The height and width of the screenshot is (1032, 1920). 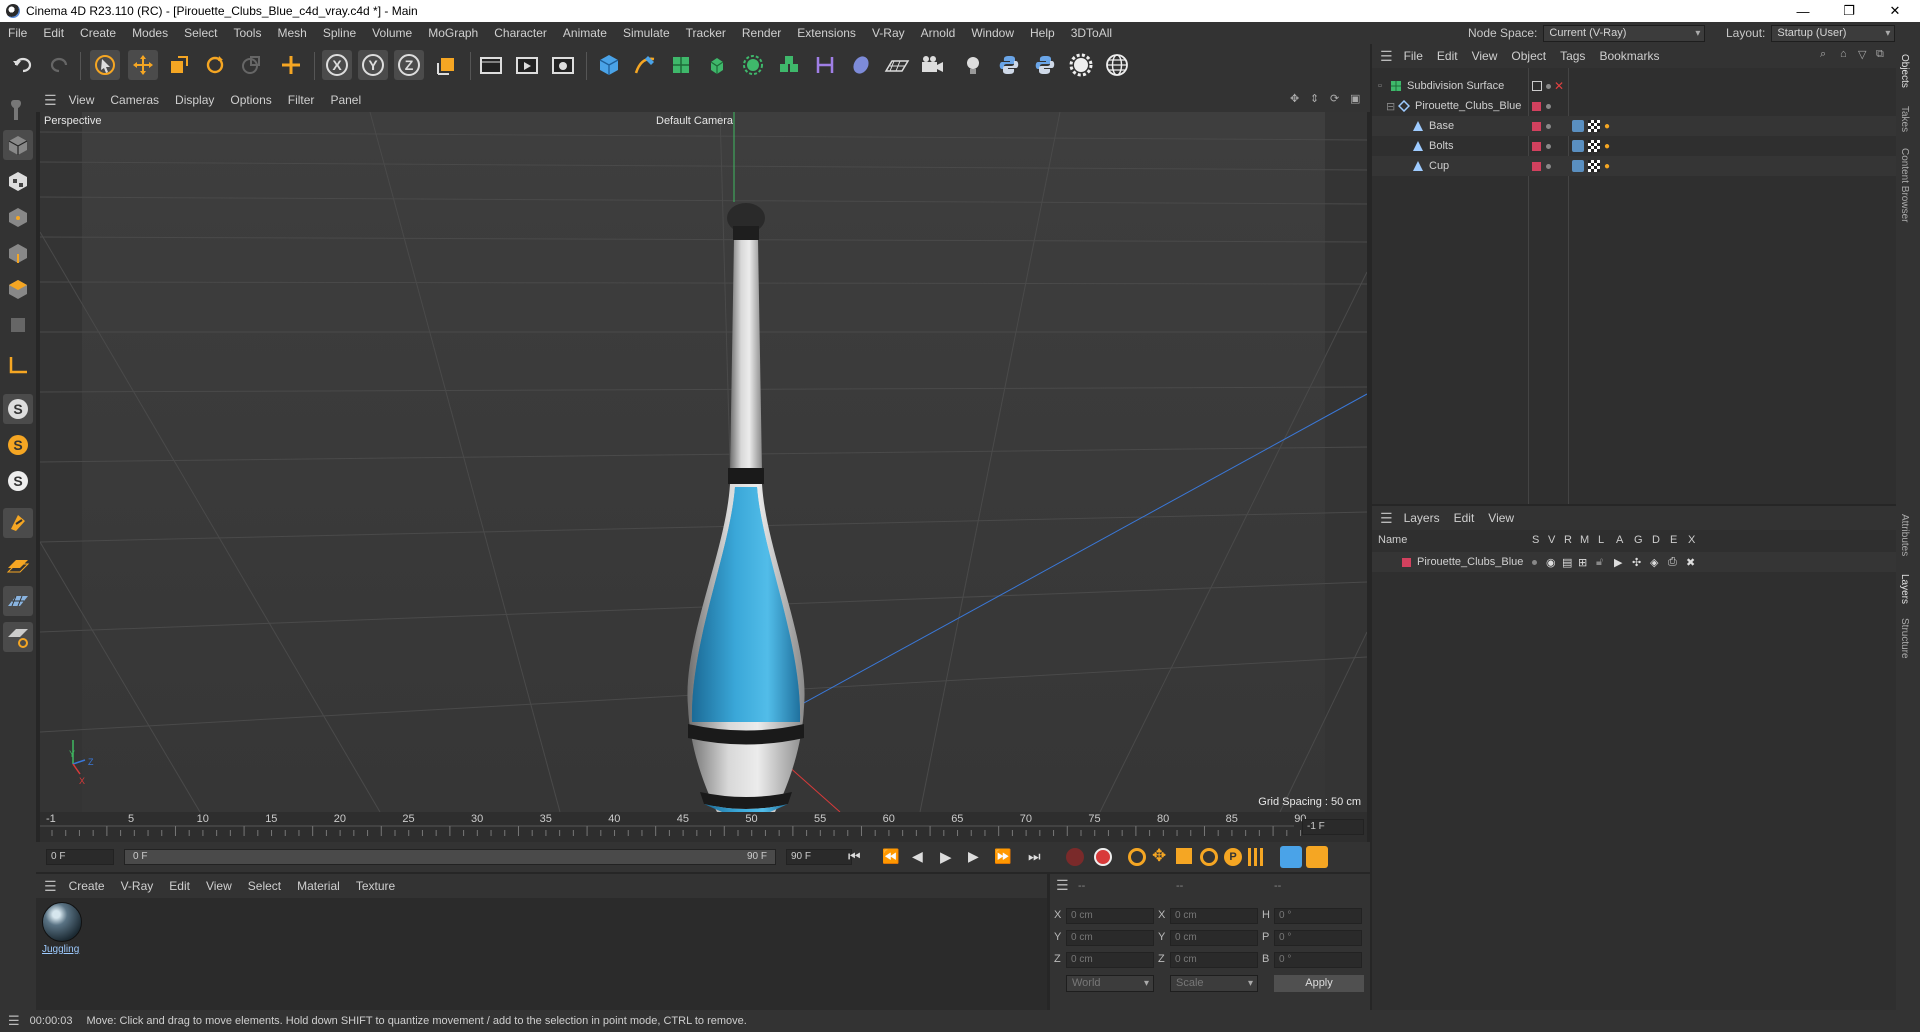 What do you see at coordinates (18, 289) in the screenshot?
I see `polygons-mode-icon` at bounding box center [18, 289].